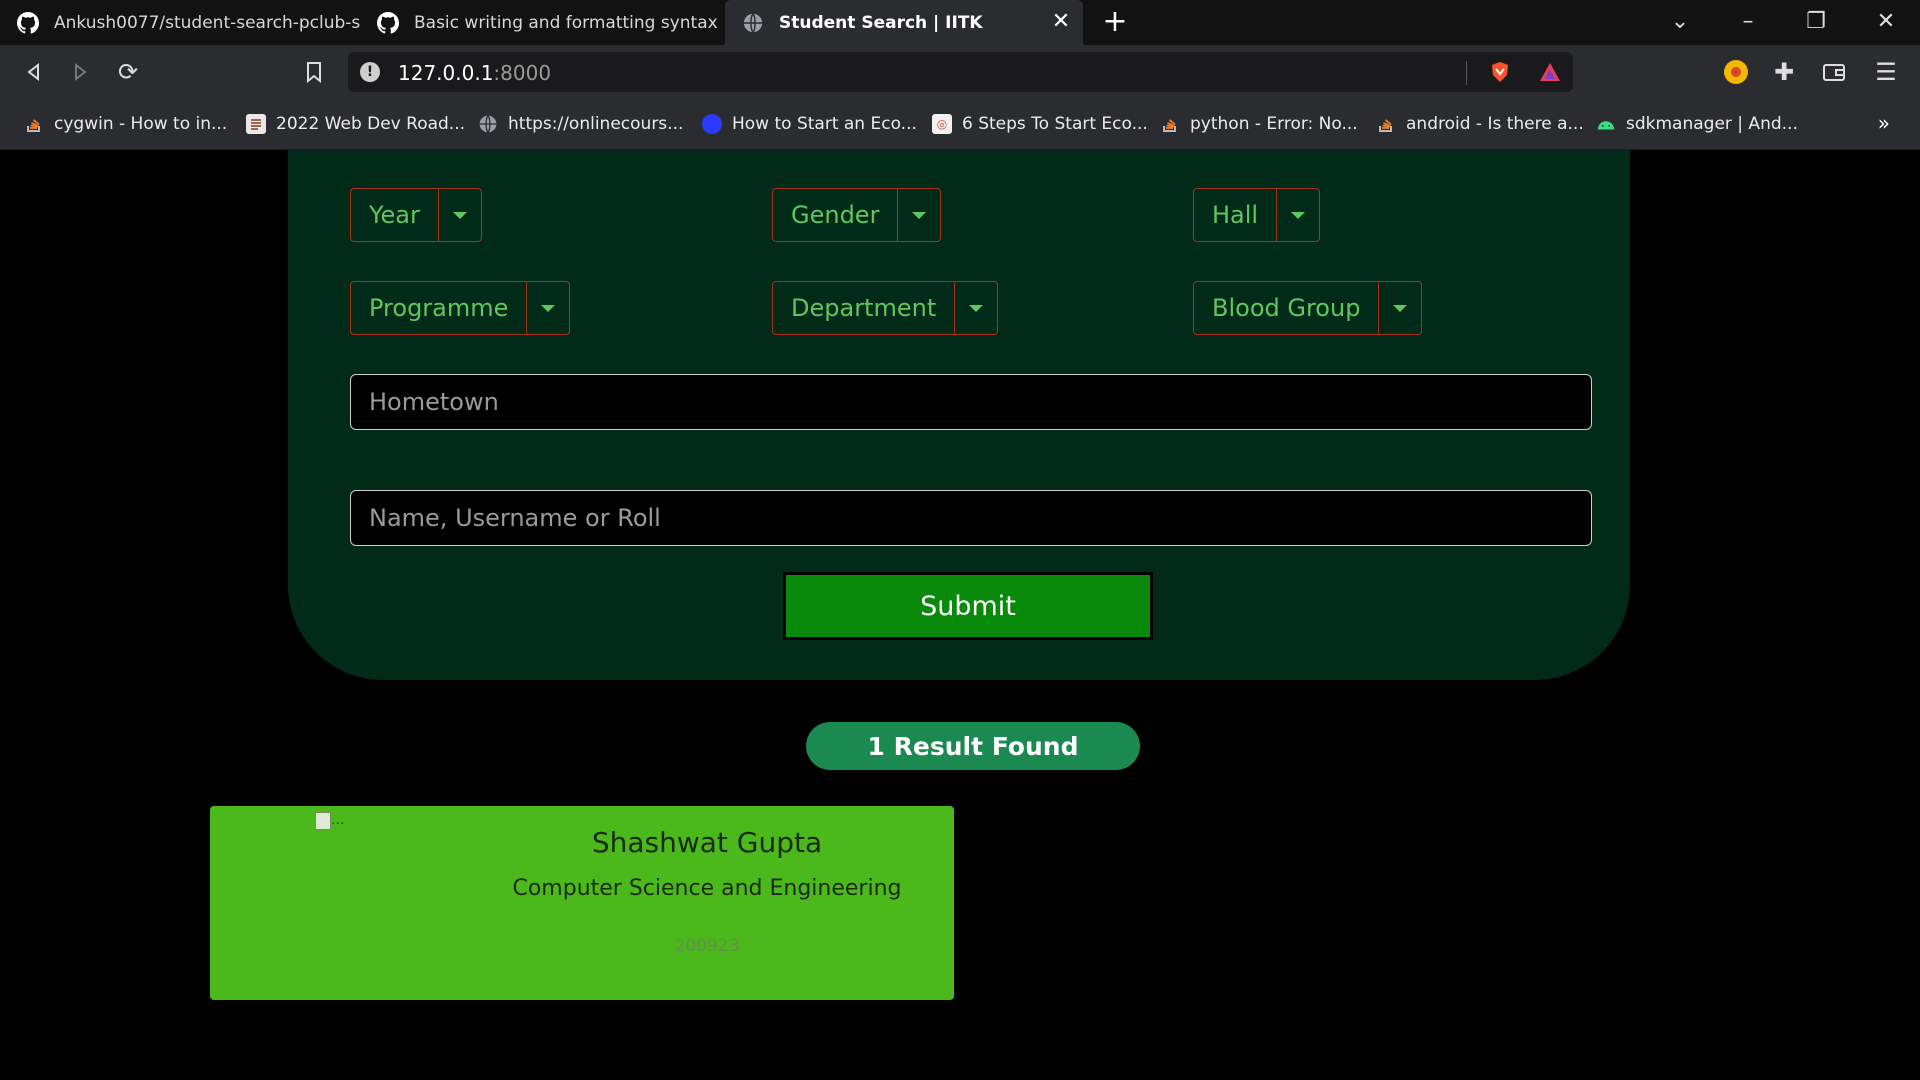 The image size is (1920, 1080). Describe the element at coordinates (34, 72) in the screenshot. I see `back-icon` at that location.